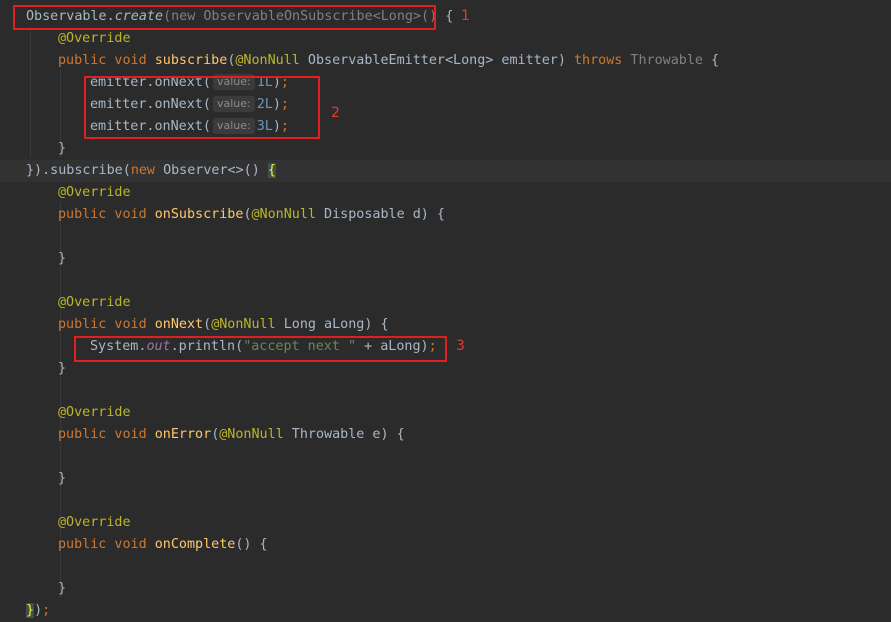  What do you see at coordinates (215, 170) in the screenshot?
I see `code-token: Observer<>()` at bounding box center [215, 170].